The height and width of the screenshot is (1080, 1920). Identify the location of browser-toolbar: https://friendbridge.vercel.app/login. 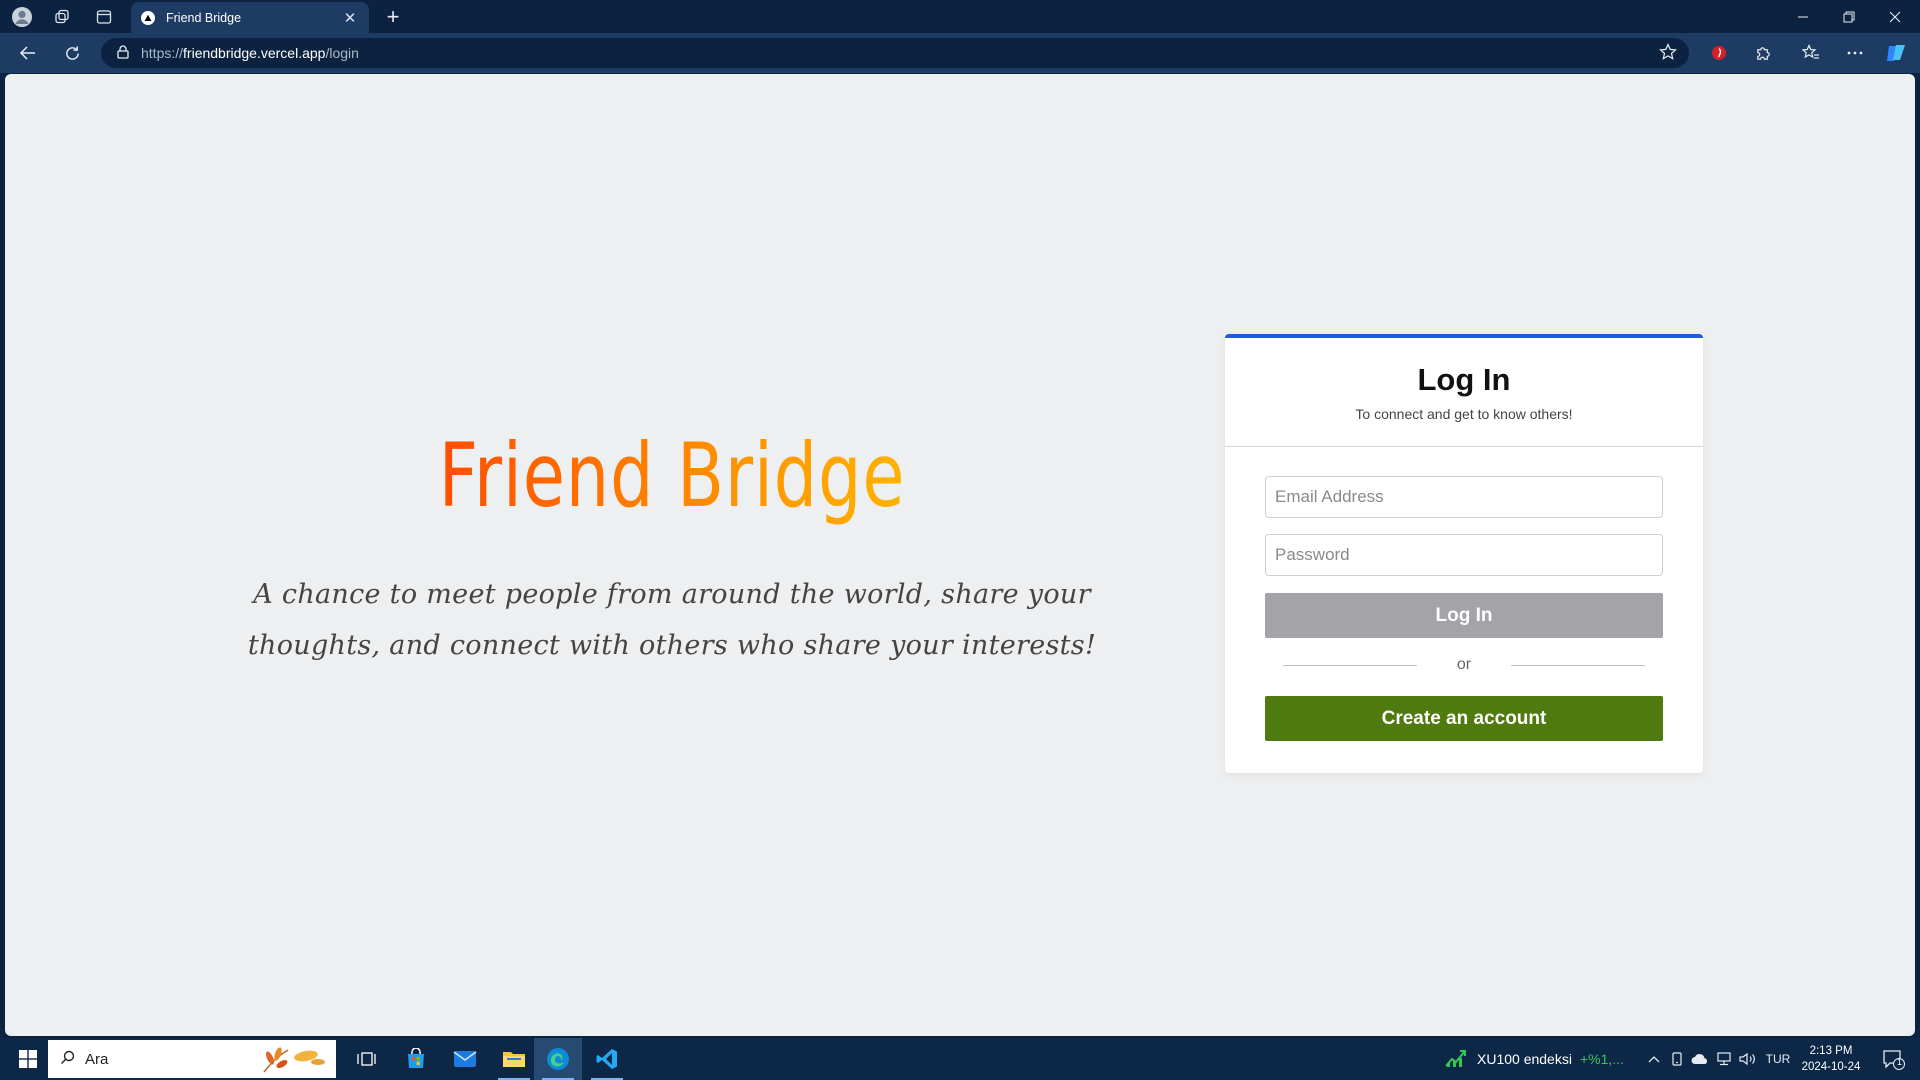
(960, 53).